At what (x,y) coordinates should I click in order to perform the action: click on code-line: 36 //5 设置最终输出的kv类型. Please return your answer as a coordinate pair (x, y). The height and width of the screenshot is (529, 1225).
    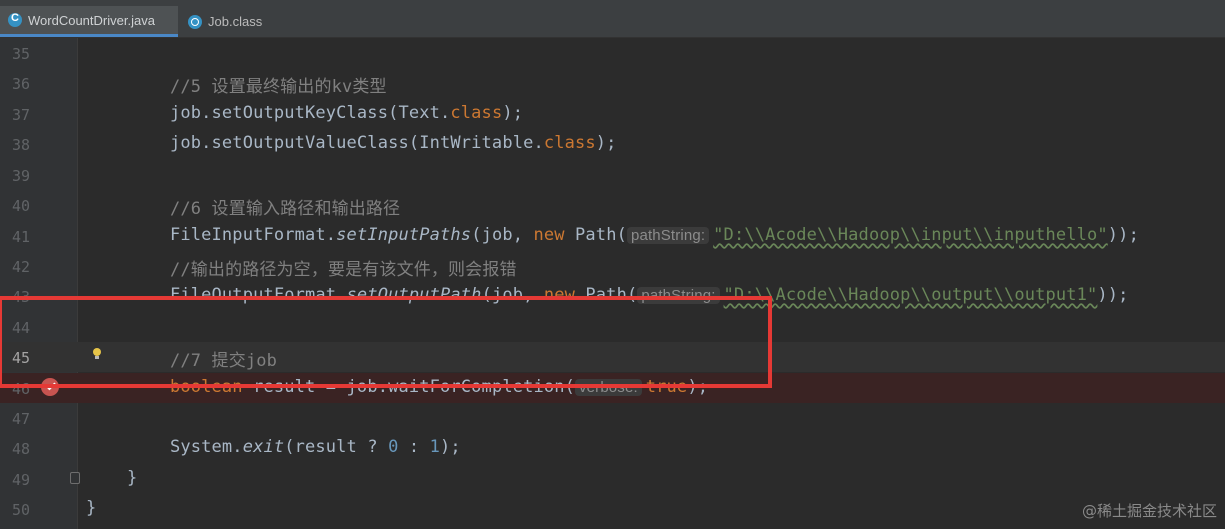
    Looking at the image, I should click on (199, 86).